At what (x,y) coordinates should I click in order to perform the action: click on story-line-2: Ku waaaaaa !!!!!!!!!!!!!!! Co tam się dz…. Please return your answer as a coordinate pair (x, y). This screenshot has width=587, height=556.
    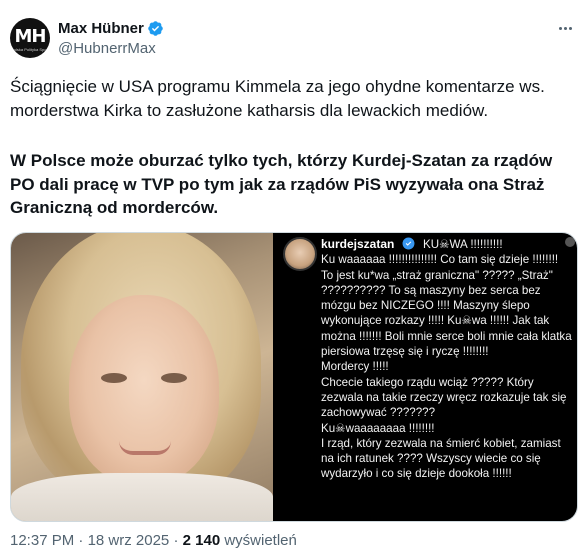
    Looking at the image, I should click on (446, 306).